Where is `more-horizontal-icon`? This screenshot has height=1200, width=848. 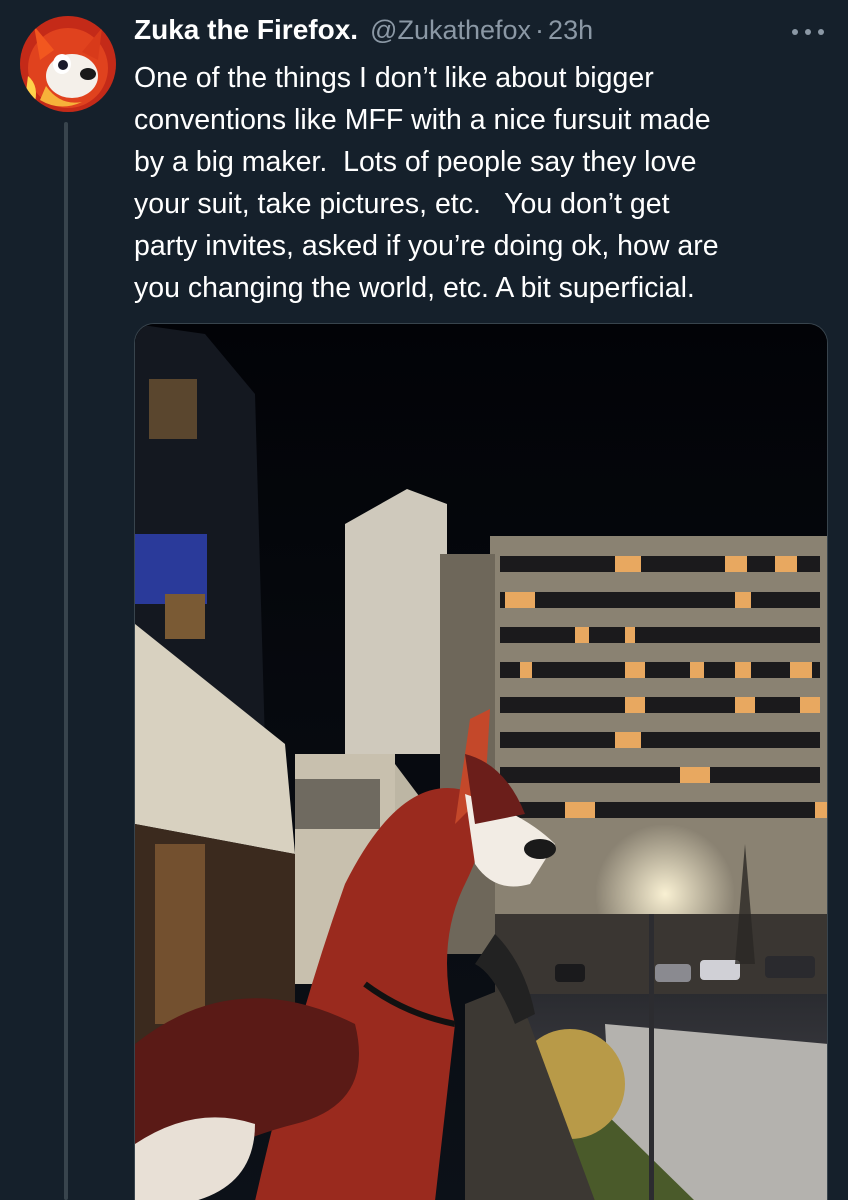
more-horizontal-icon is located at coordinates (808, 32).